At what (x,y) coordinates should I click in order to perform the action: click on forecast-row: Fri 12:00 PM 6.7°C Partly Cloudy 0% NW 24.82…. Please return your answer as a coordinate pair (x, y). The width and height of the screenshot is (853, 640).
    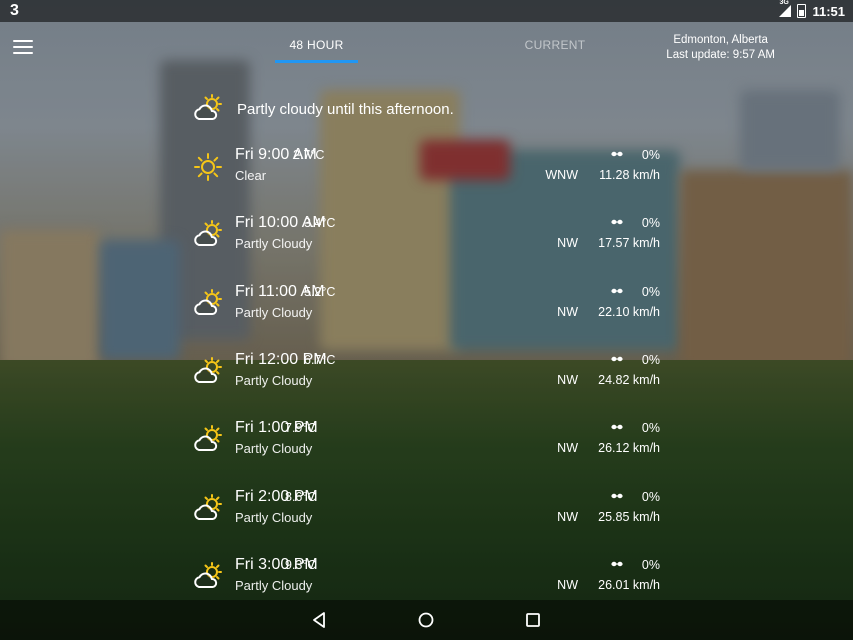
    Looking at the image, I should click on (426, 379).